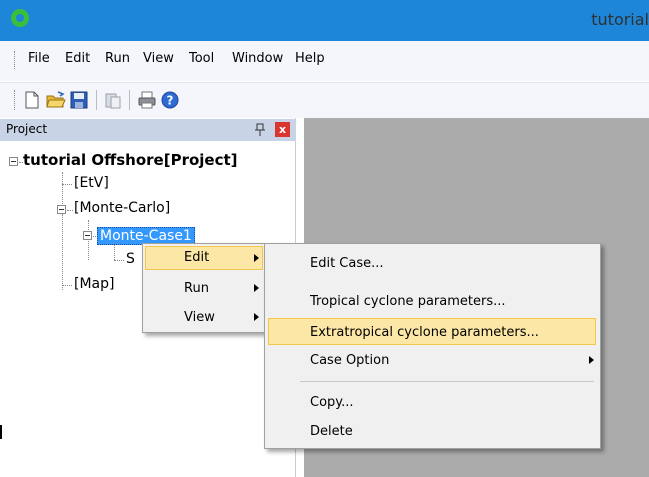 This screenshot has width=649, height=477. I want to click on toolbar-grip, so click(15, 100).